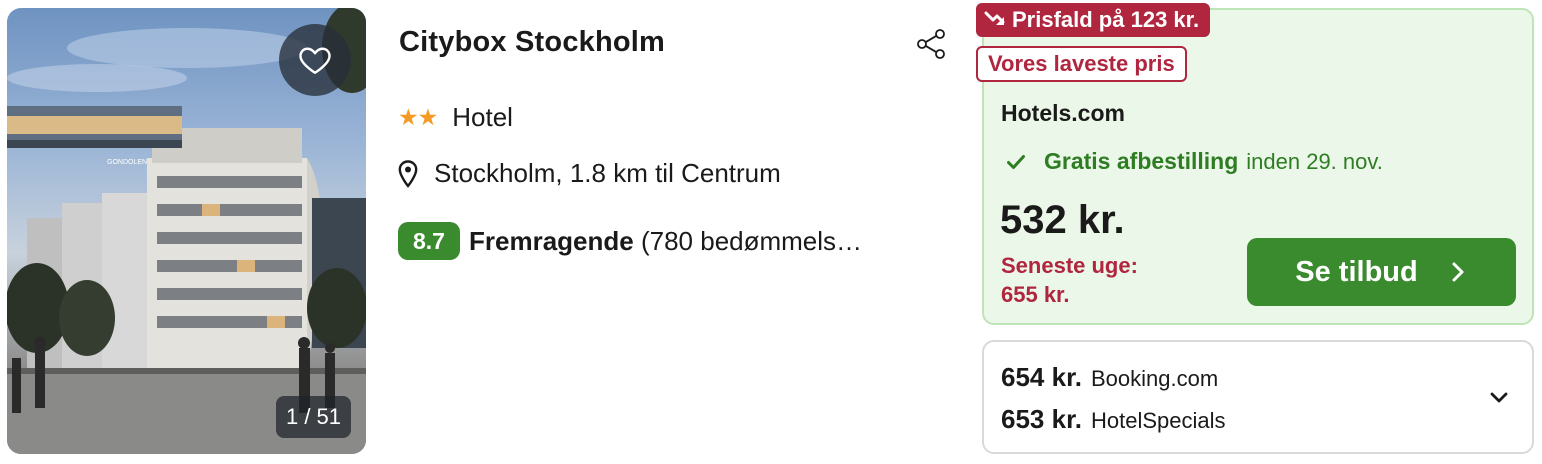  I want to click on star-rating: ★★, so click(418, 117).